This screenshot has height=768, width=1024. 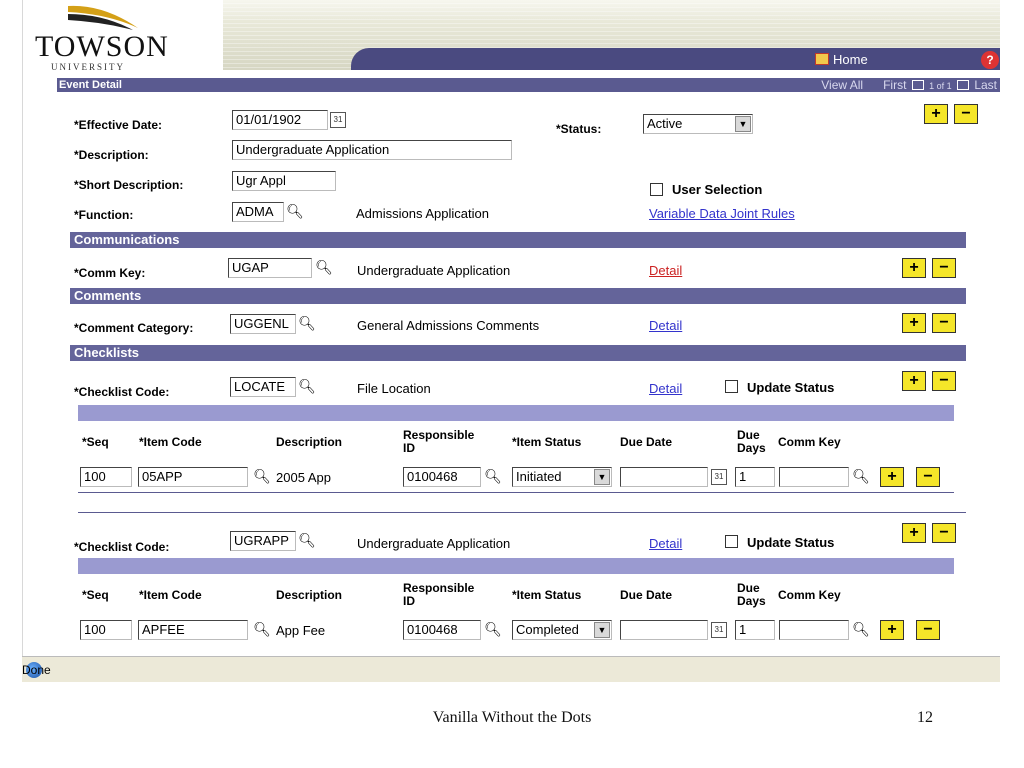 I want to click on item-description: App Fee, so click(x=301, y=630).